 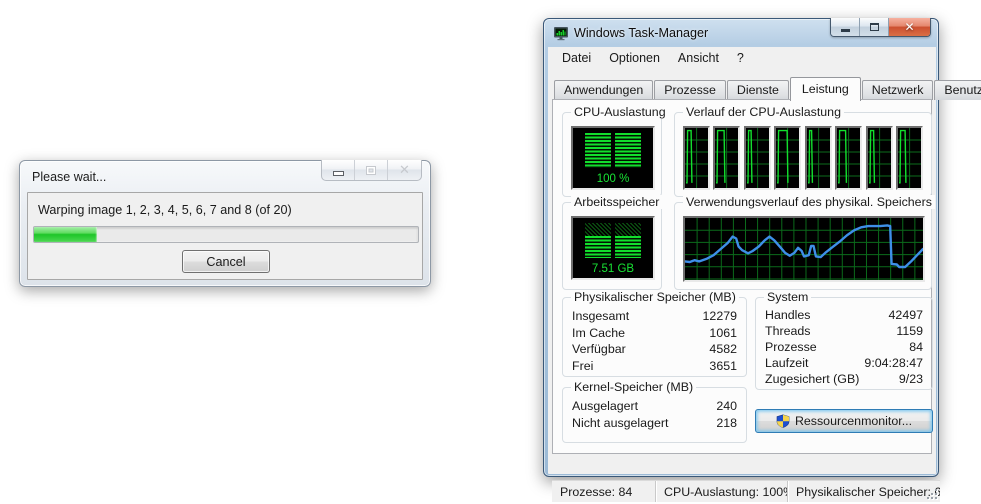 I want to click on cpu-usage-value: 100 %, so click(x=613, y=179).